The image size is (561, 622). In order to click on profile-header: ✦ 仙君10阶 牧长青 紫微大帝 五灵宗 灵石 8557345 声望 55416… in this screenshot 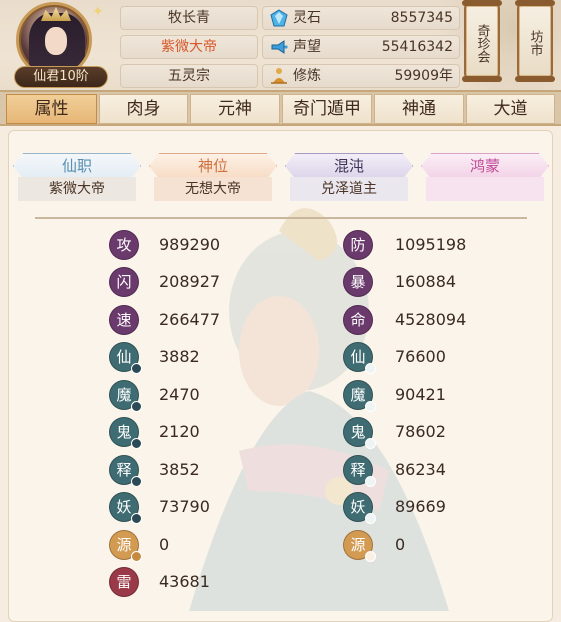, I will do `click(280, 46)`.